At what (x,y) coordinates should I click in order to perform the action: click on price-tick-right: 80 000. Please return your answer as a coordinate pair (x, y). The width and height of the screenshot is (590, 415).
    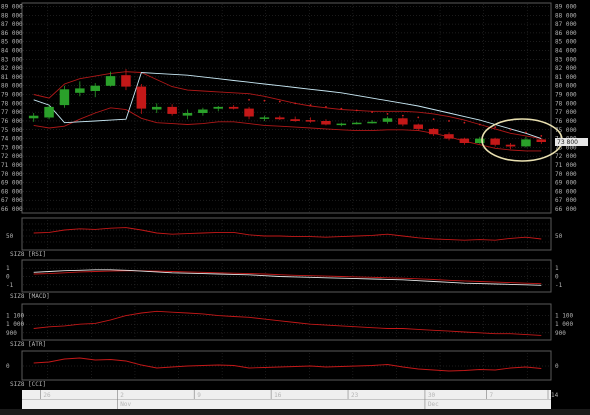
    Looking at the image, I should click on (566, 86).